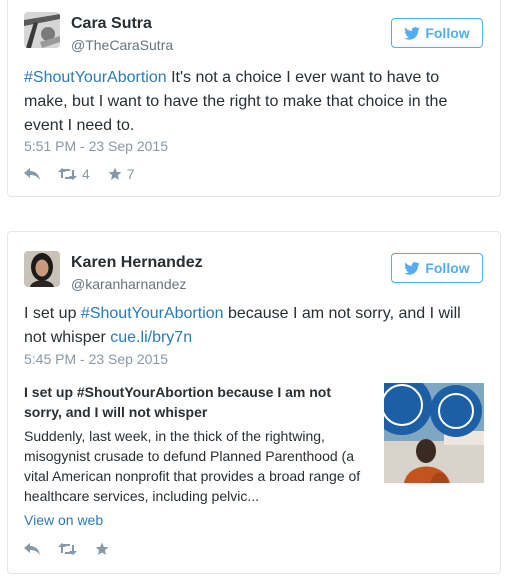 The image size is (526, 577). Describe the element at coordinates (137, 263) in the screenshot. I see `display-name: Karen Hernandez` at that location.